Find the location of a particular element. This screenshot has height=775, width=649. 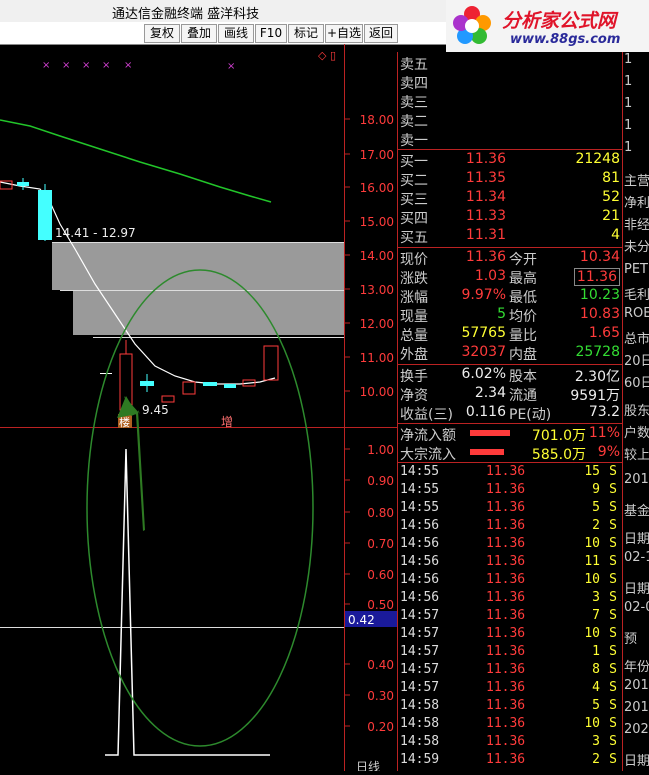

side-panel-item: 基金 is located at coordinates (636, 511).